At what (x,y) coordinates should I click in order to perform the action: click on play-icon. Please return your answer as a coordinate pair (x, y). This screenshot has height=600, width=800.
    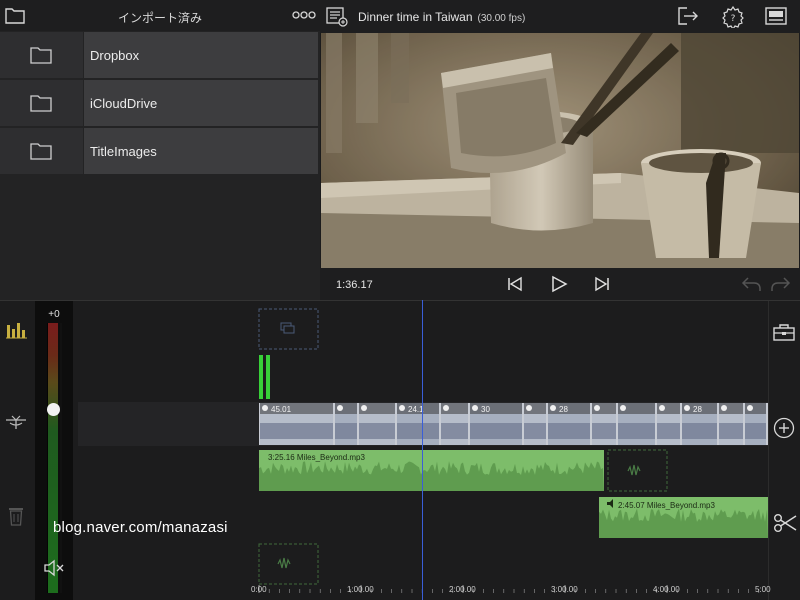
    Looking at the image, I should click on (559, 286).